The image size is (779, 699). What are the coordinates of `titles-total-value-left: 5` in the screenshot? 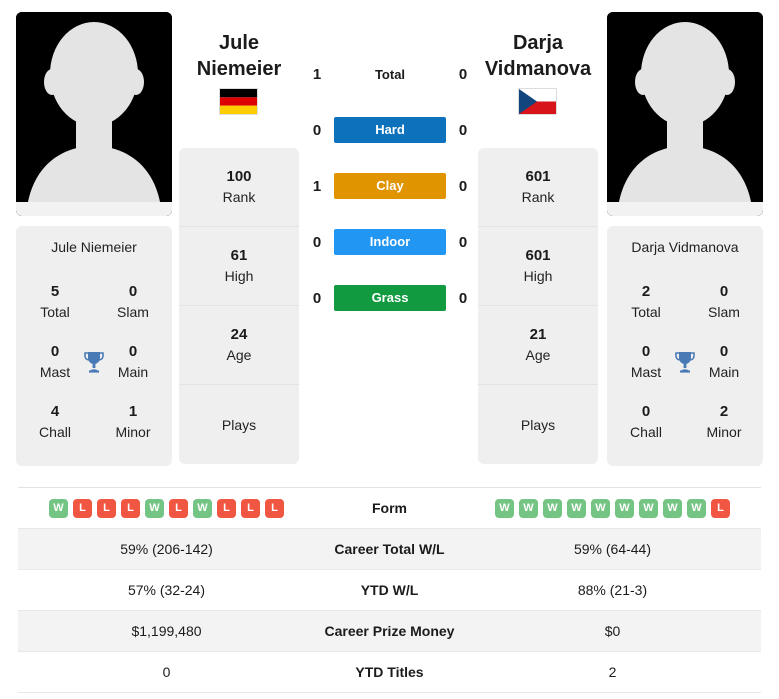 It's located at (55, 291).